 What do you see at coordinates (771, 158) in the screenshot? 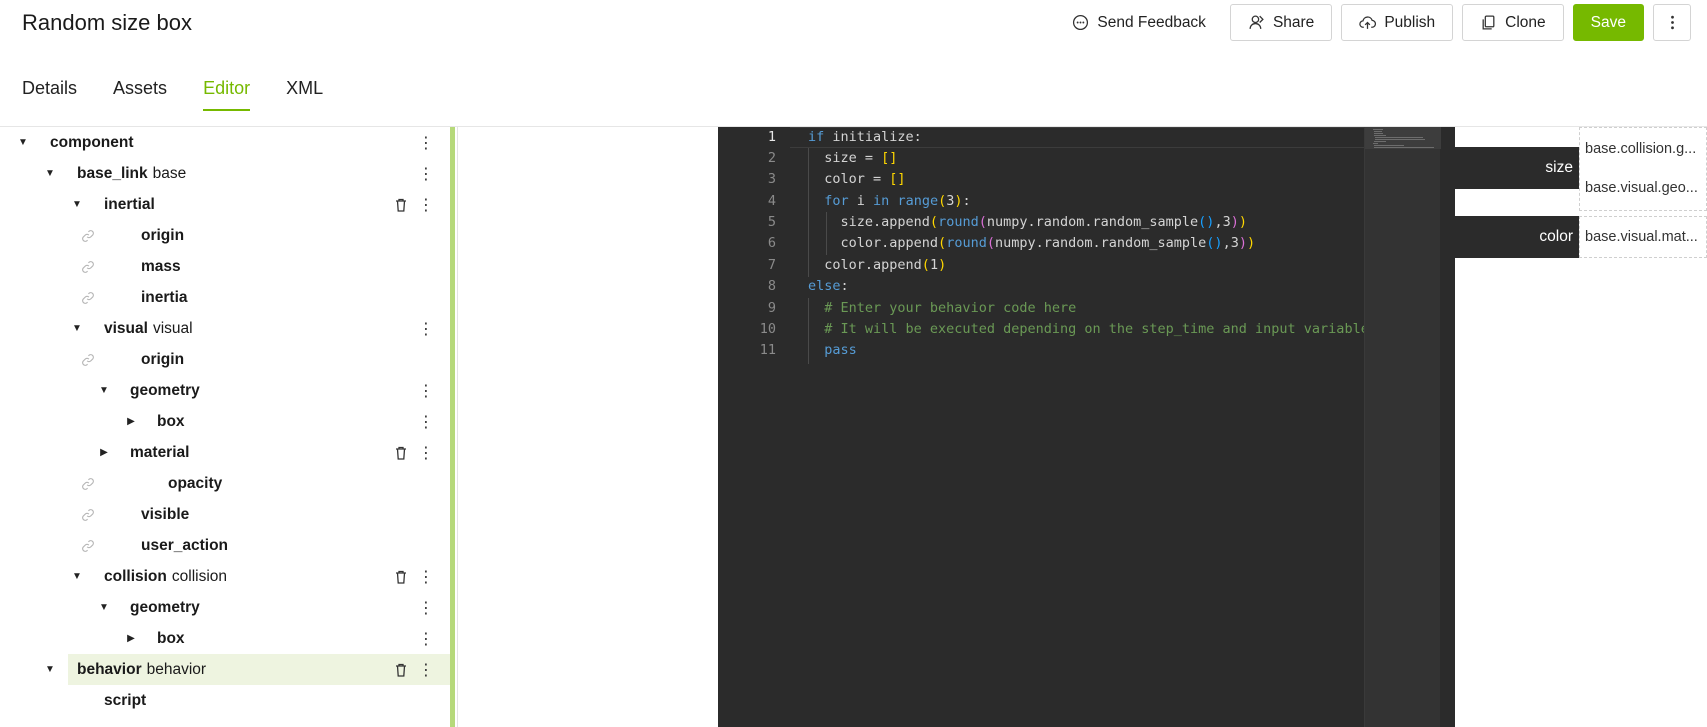
I see `line-number: 2` at bounding box center [771, 158].